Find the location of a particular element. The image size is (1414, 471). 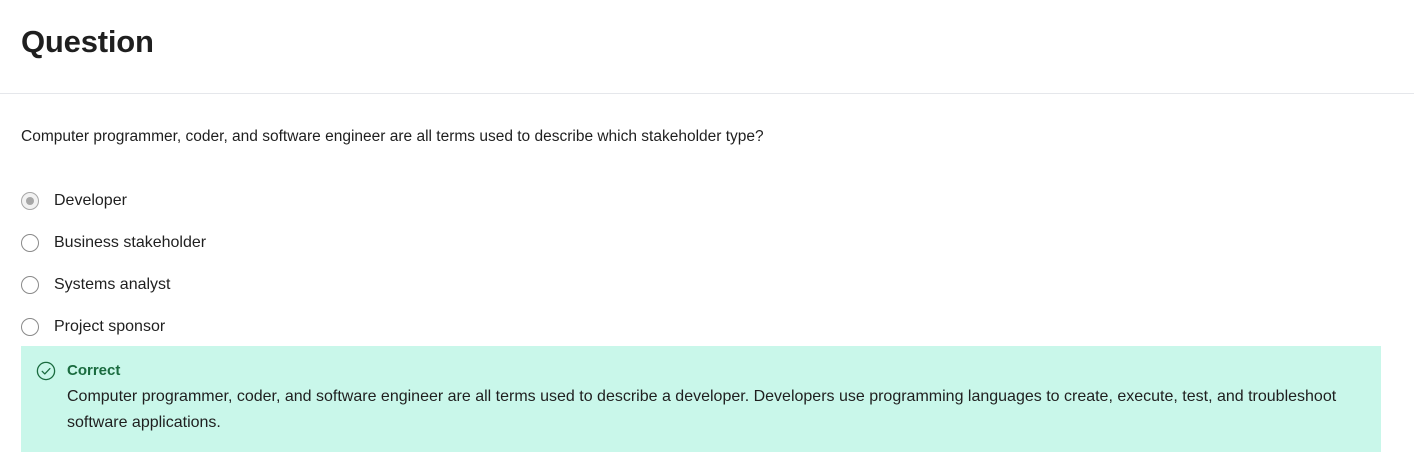

page-title: Question is located at coordinates (87, 41).